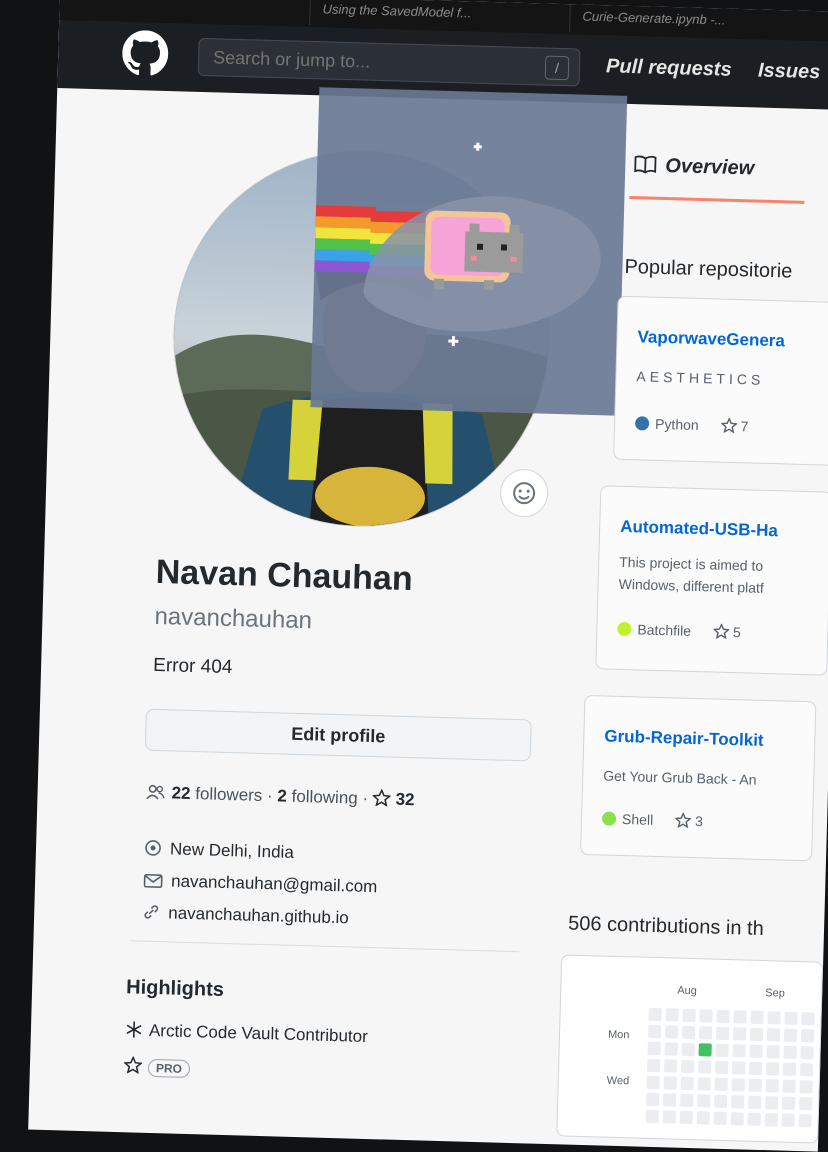 The height and width of the screenshot is (1152, 828). Describe the element at coordinates (711, 339) in the screenshot. I see `repo-name: VaporwaveGenera` at that location.